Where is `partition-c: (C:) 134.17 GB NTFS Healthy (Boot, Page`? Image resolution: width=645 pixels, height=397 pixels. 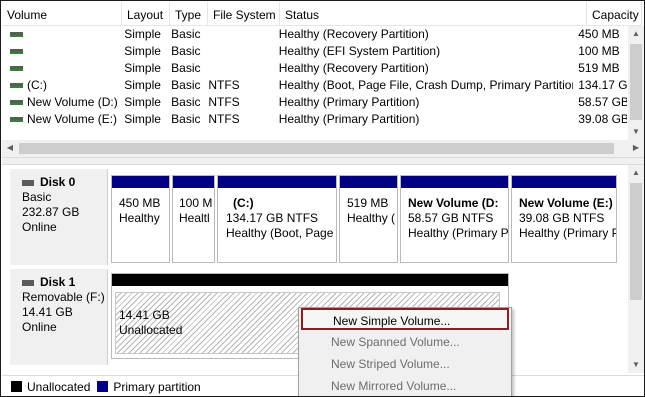
partition-c: (C:) 134.17 GB NTFS Healthy (Boot, Page is located at coordinates (277, 219).